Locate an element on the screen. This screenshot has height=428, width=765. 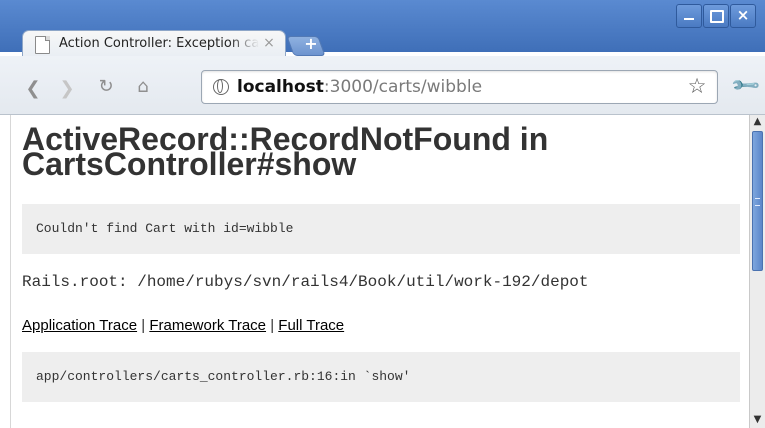
page-icon is located at coordinates (42, 45).